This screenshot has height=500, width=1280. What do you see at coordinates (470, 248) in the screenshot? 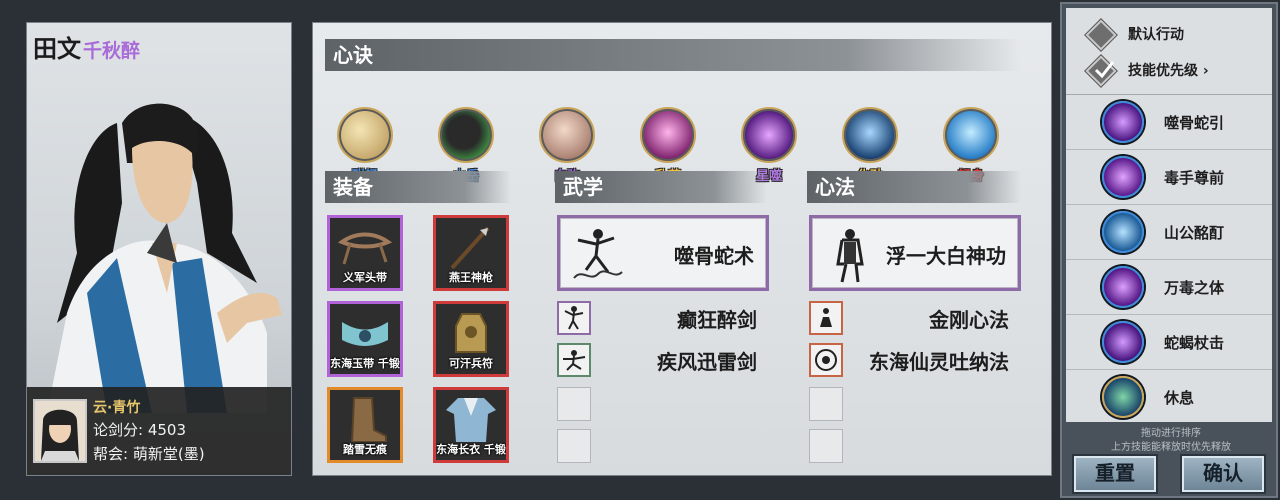
I see `spear-icon` at bounding box center [470, 248].